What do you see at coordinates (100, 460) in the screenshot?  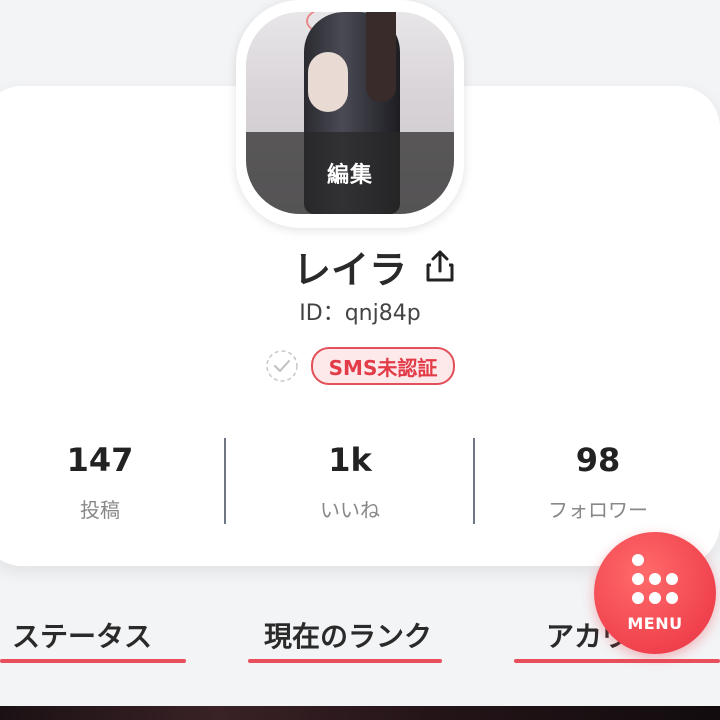 I see `stat-value: 147` at bounding box center [100, 460].